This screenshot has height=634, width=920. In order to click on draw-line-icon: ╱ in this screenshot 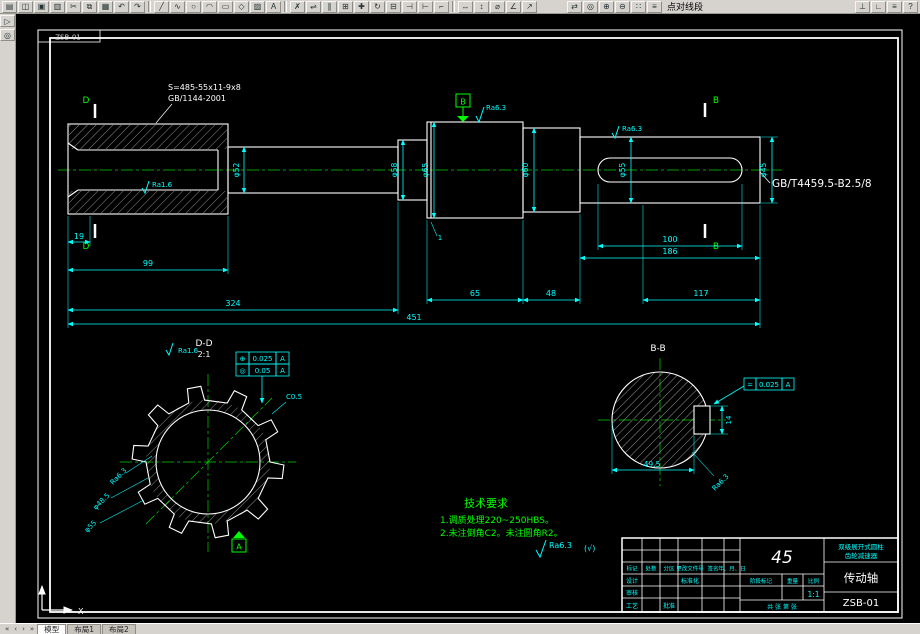, I will do `click(161, 6)`.